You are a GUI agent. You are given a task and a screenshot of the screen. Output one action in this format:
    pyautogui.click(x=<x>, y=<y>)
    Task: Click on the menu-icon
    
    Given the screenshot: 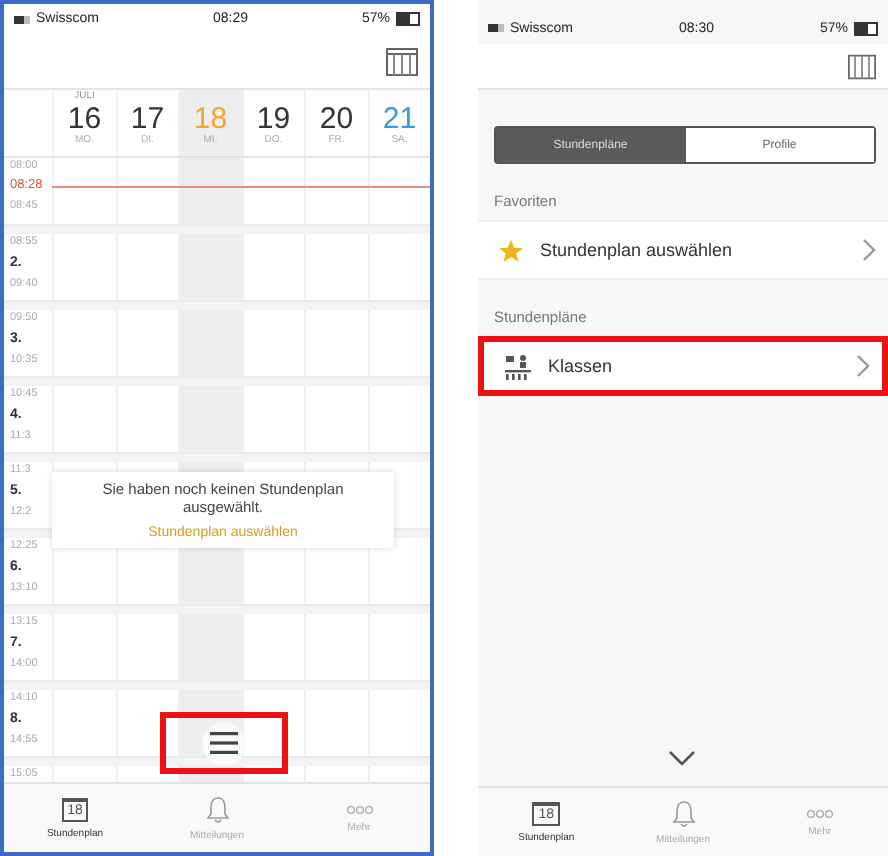 What is the action you would take?
    pyautogui.click(x=224, y=743)
    